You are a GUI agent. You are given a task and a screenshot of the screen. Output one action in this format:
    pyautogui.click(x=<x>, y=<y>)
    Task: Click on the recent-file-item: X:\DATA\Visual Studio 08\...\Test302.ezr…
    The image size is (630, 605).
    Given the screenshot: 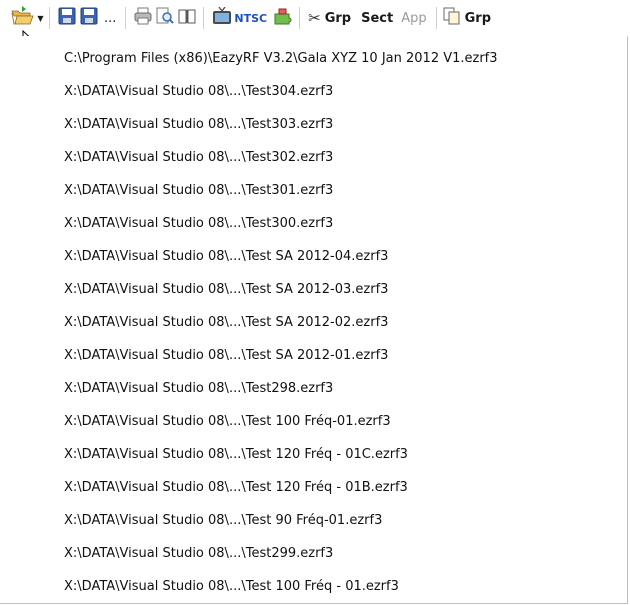 What is the action you would take?
    pyautogui.click(x=310, y=157)
    